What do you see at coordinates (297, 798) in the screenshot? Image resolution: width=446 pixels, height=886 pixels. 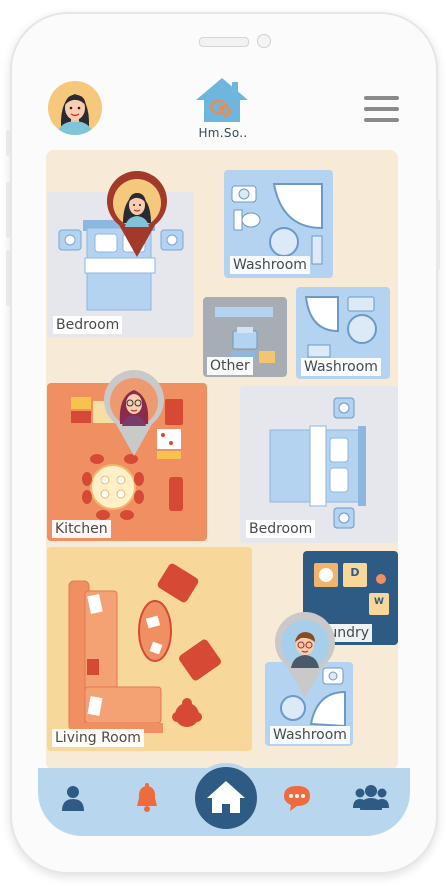 I see `chat-icon` at bounding box center [297, 798].